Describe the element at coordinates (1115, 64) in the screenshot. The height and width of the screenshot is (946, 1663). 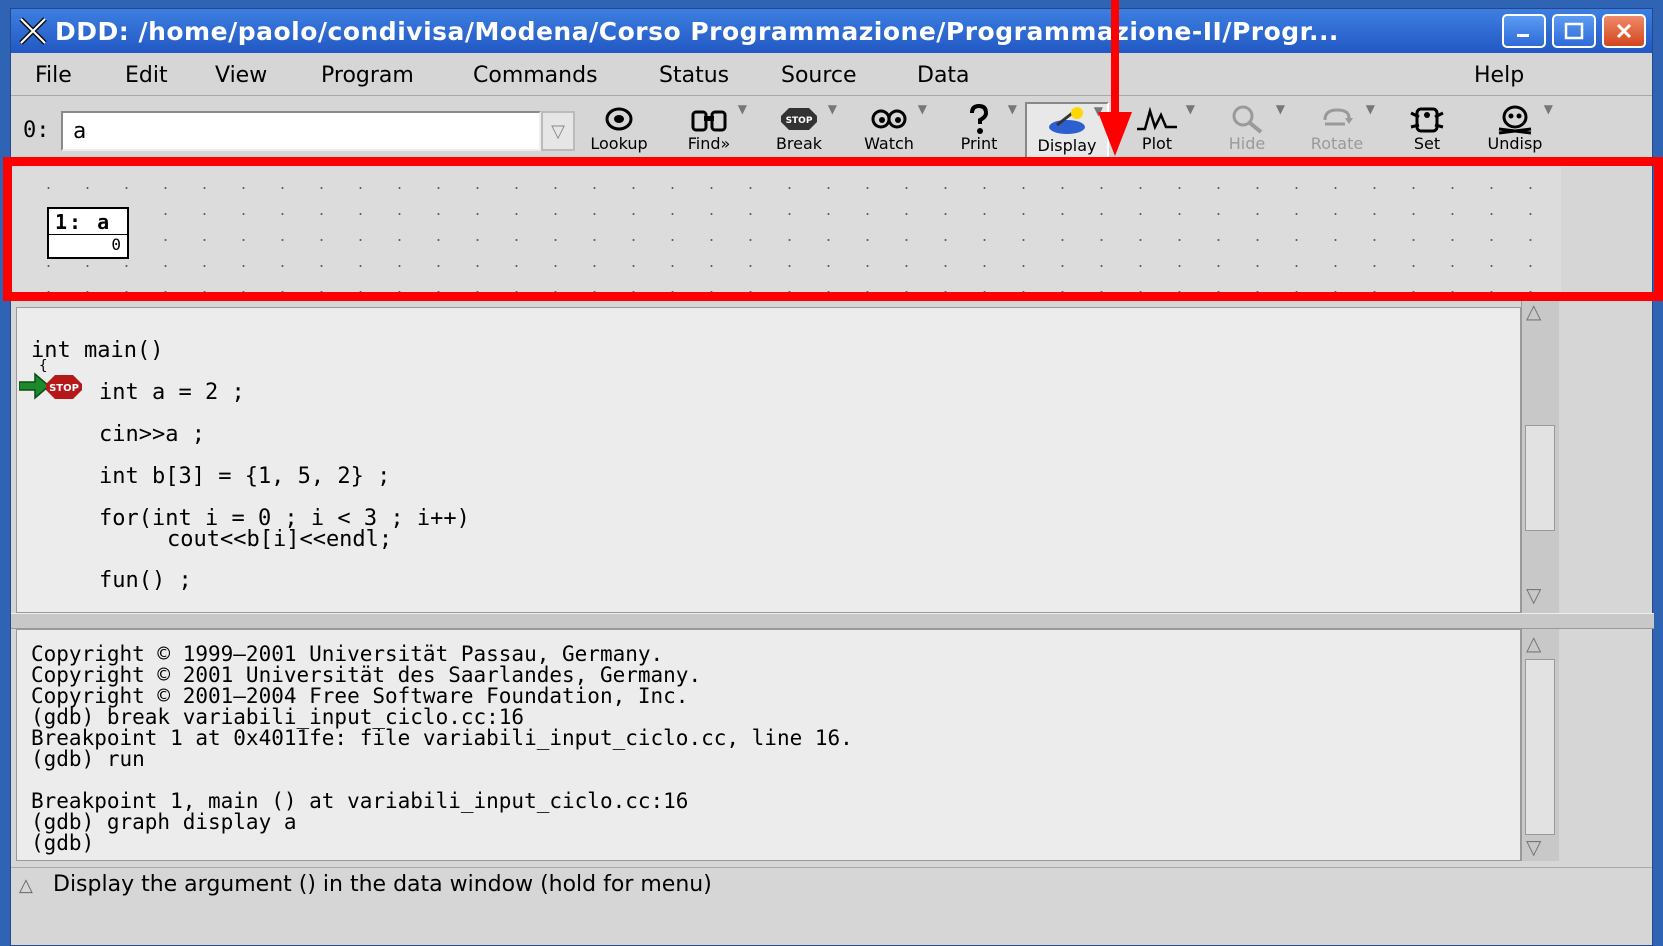
I see `annotation-arrow-line` at that location.